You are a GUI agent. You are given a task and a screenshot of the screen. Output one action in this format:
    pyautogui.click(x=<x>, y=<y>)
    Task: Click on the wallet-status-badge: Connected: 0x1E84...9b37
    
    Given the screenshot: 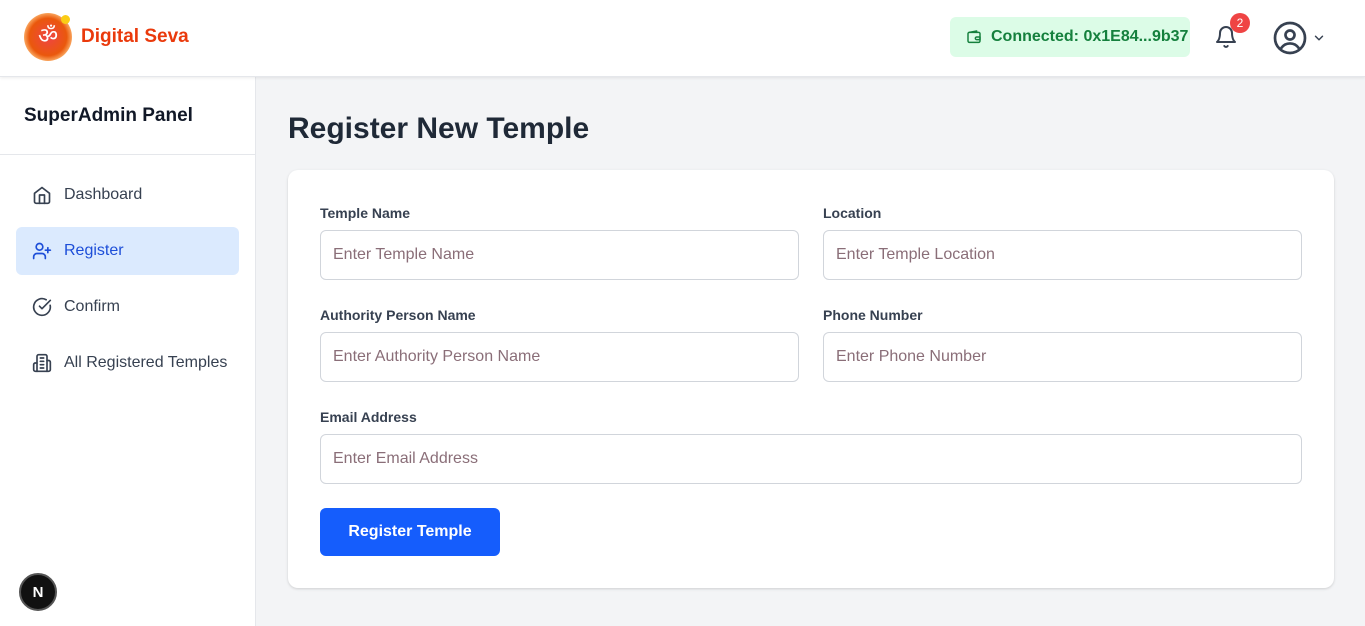 What is the action you would take?
    pyautogui.click(x=1070, y=37)
    